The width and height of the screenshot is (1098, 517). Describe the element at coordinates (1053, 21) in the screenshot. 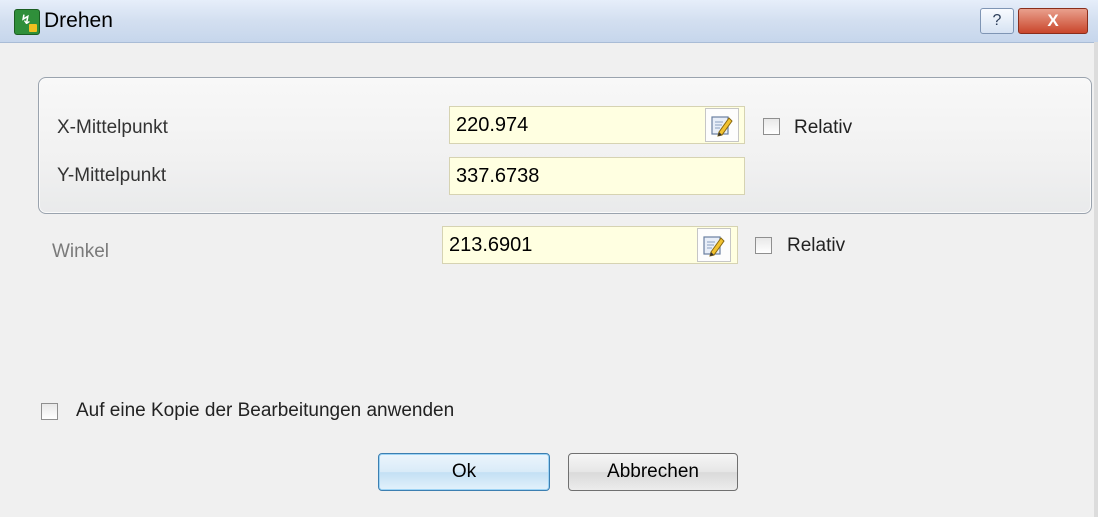

I see `close-button: X` at that location.